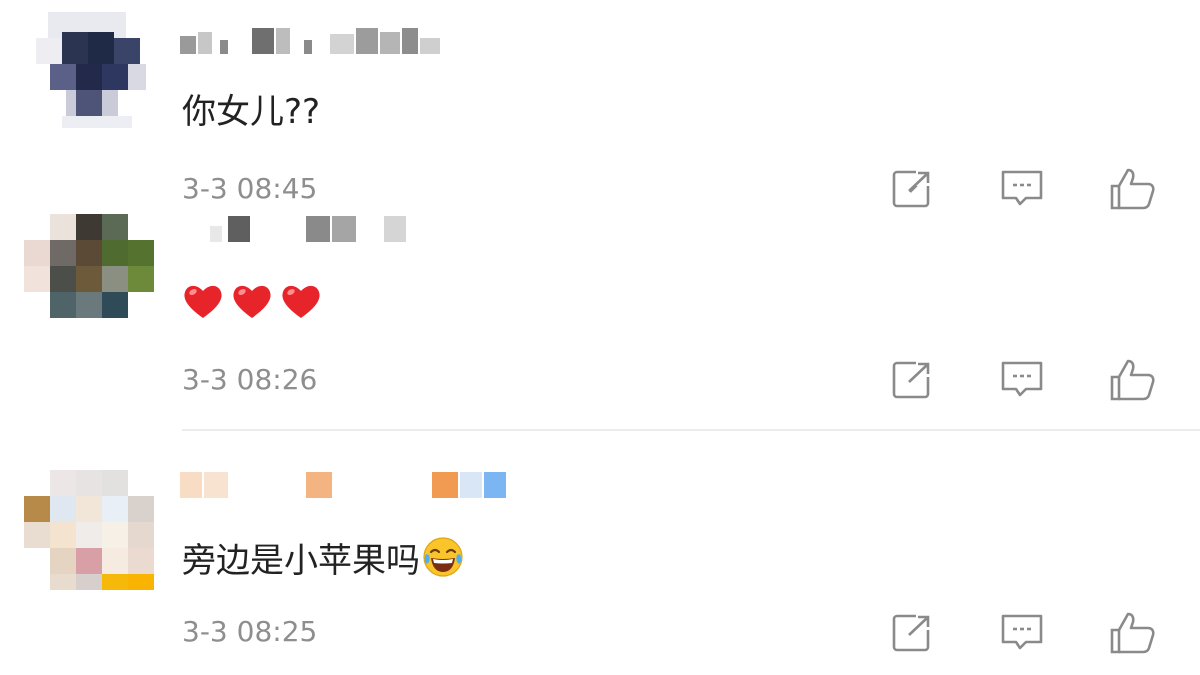  I want to click on divider, so click(691, 430).